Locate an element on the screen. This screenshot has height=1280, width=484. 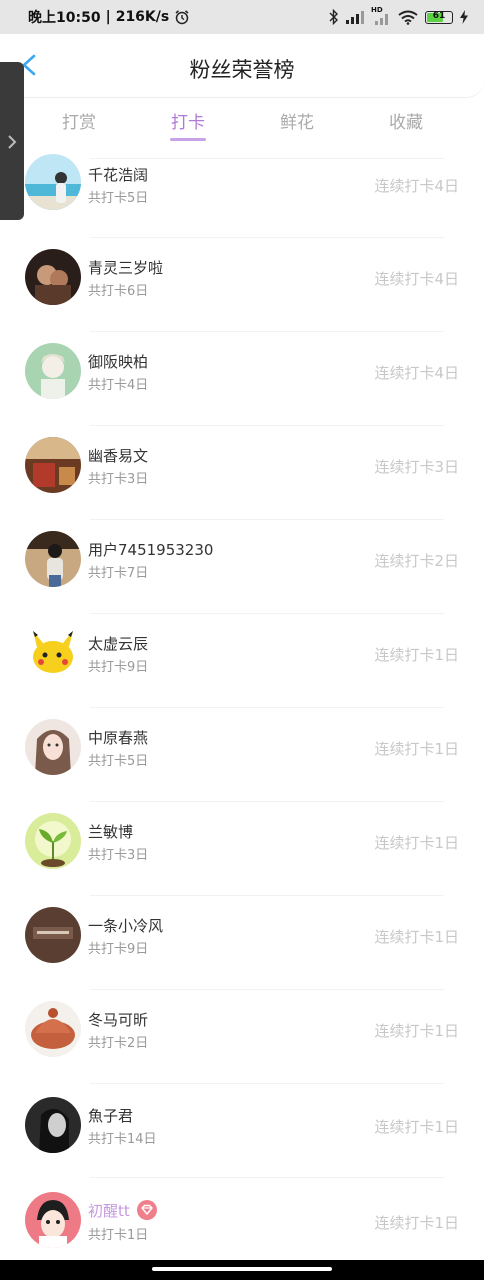
navigation-bar is located at coordinates (242, 1270).